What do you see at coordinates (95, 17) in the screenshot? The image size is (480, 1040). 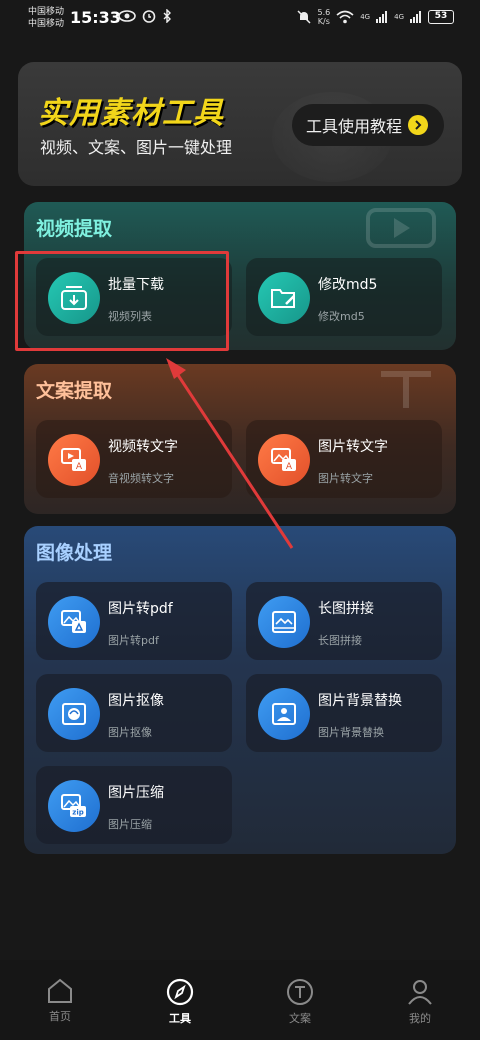 I see `status-time: 15:33` at bounding box center [95, 17].